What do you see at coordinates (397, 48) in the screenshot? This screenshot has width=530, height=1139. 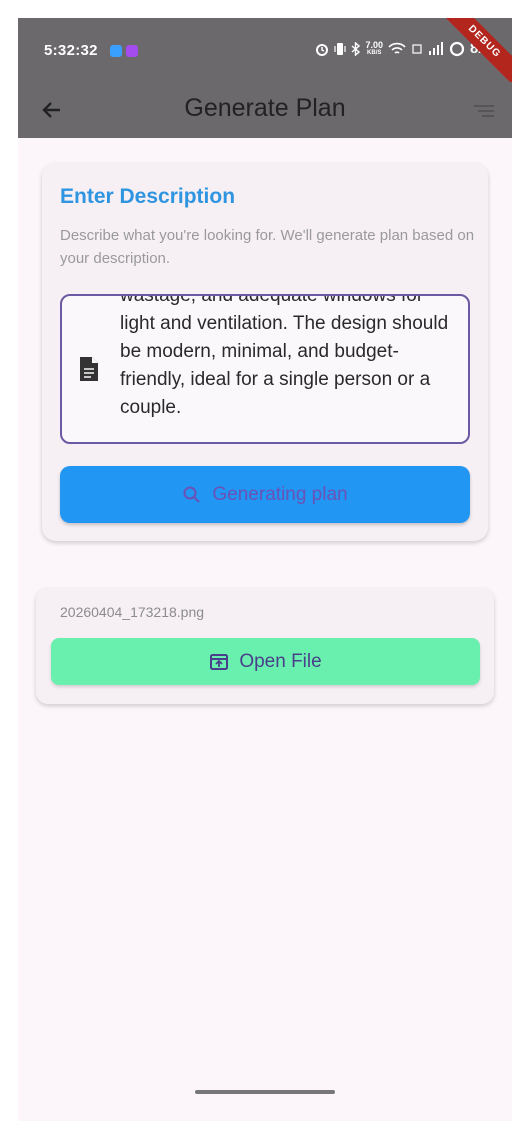 I see `wifi-icon` at bounding box center [397, 48].